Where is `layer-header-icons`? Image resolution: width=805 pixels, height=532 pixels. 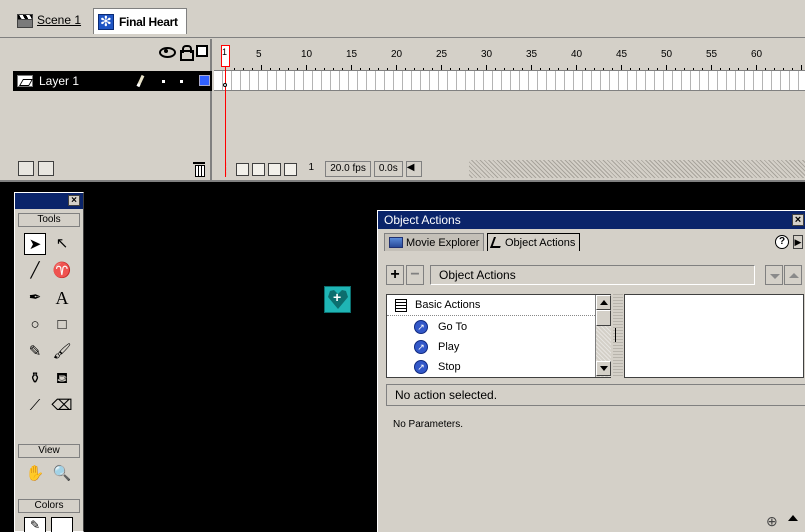 layer-header-icons is located at coordinates (183, 53).